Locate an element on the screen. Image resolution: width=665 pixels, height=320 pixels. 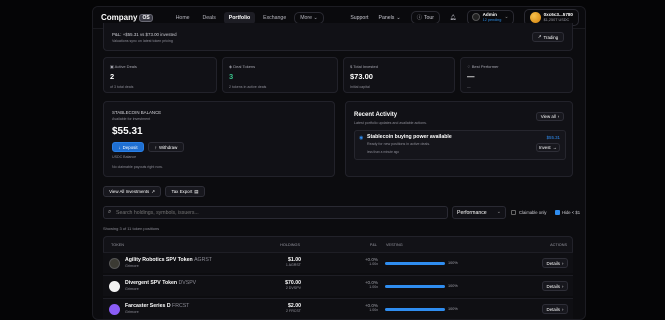
tax-export-button: Tax Export ▤ is located at coordinates (185, 191).